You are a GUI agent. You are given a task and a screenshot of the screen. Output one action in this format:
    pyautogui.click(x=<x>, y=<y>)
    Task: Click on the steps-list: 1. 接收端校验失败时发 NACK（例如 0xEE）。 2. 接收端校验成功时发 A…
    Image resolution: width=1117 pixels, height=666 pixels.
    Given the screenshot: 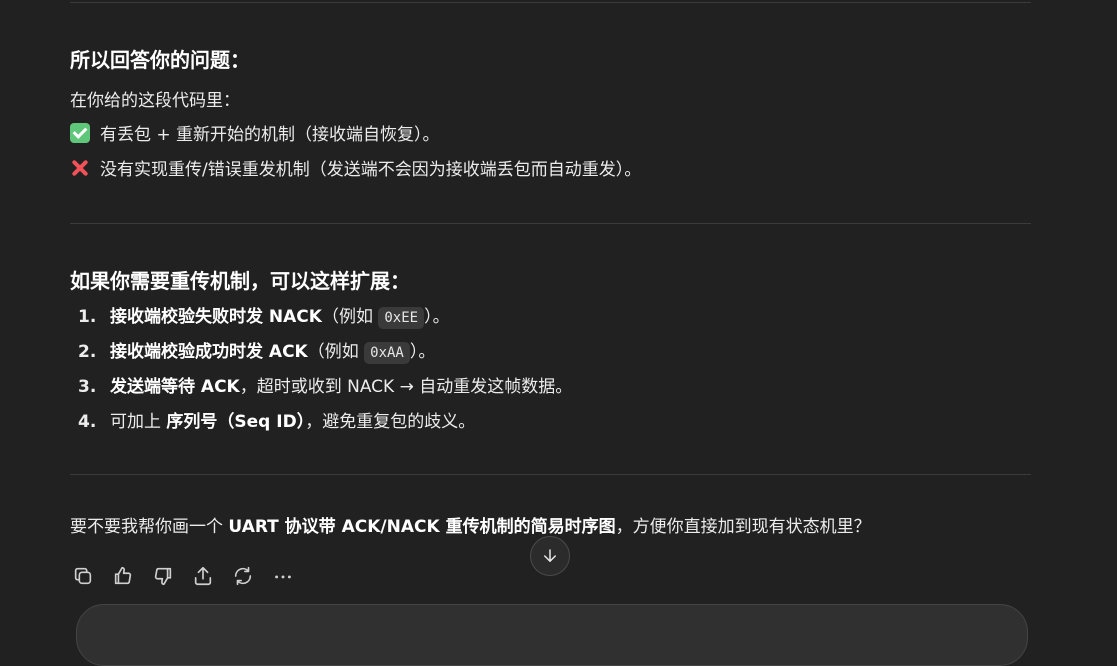 What is the action you would take?
    pyautogui.click(x=325, y=370)
    